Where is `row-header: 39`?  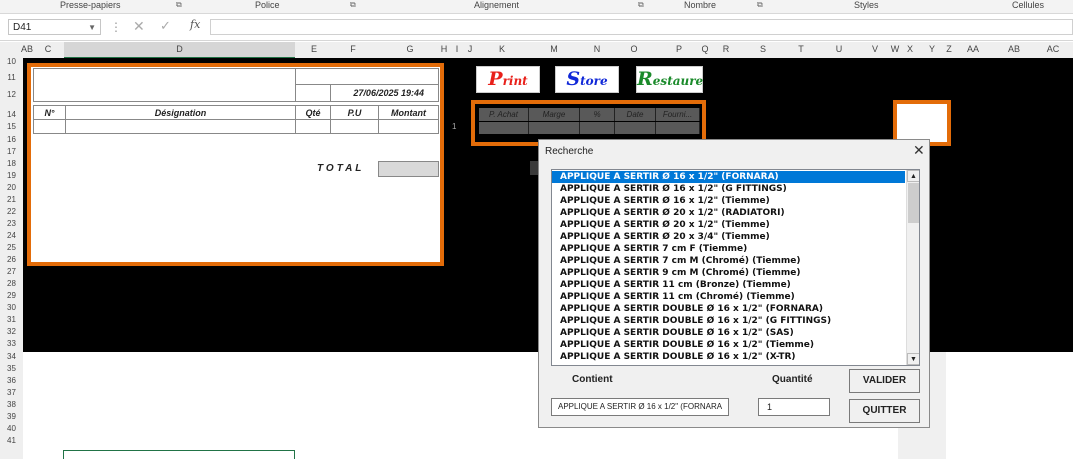 row-header: 39 is located at coordinates (11, 416).